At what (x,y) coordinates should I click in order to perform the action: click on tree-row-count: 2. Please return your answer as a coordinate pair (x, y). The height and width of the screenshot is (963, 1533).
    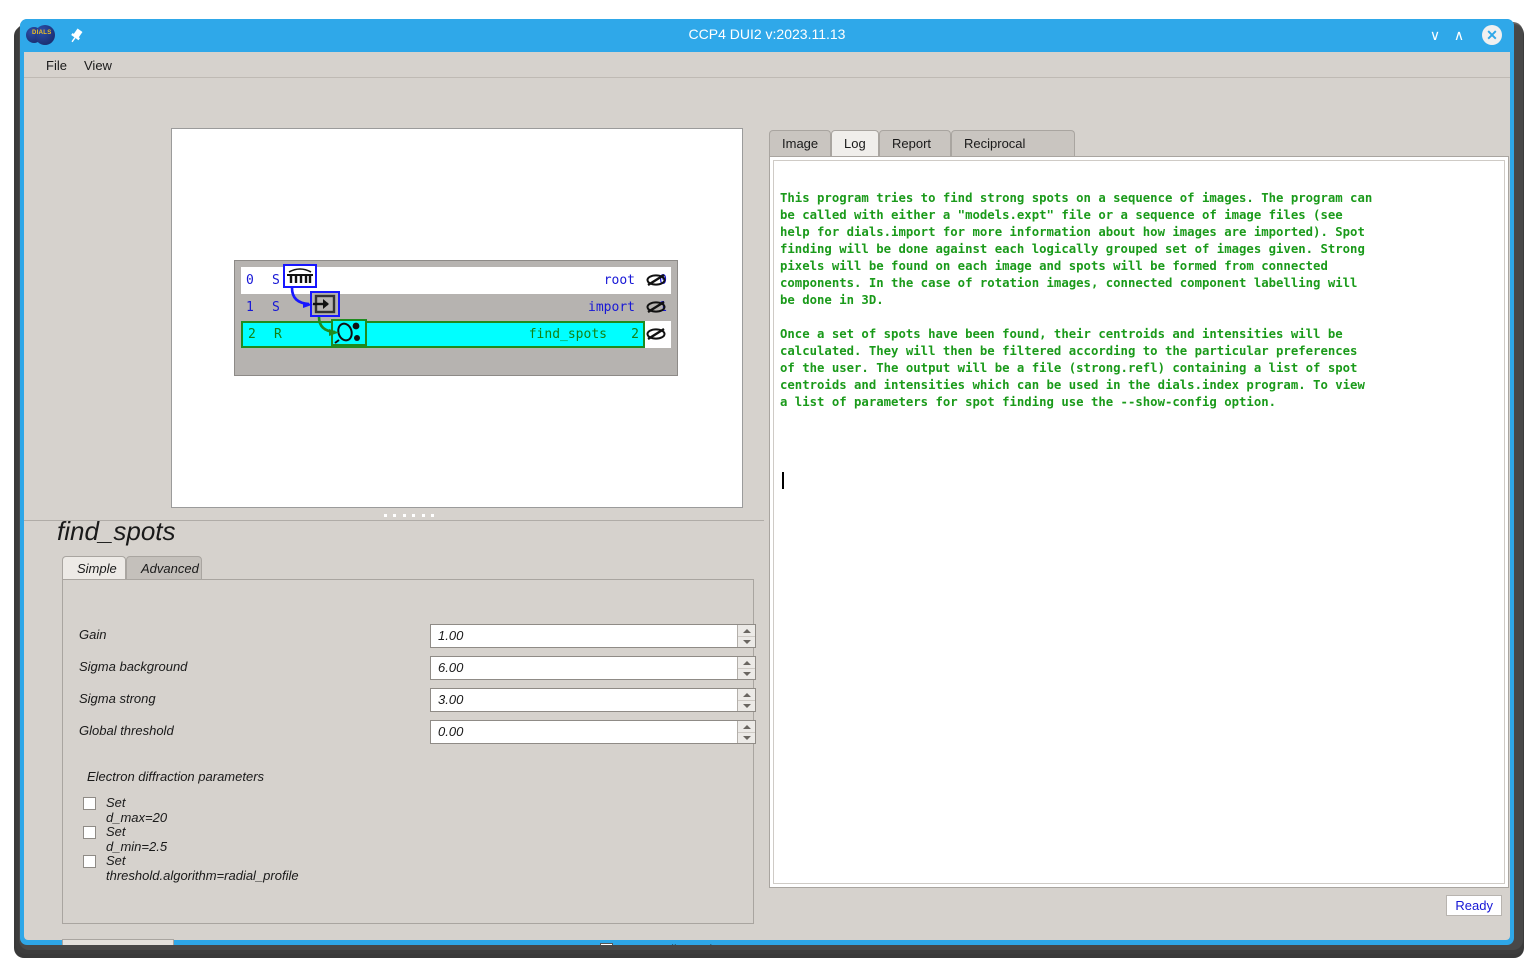
    Looking at the image, I should click on (635, 334).